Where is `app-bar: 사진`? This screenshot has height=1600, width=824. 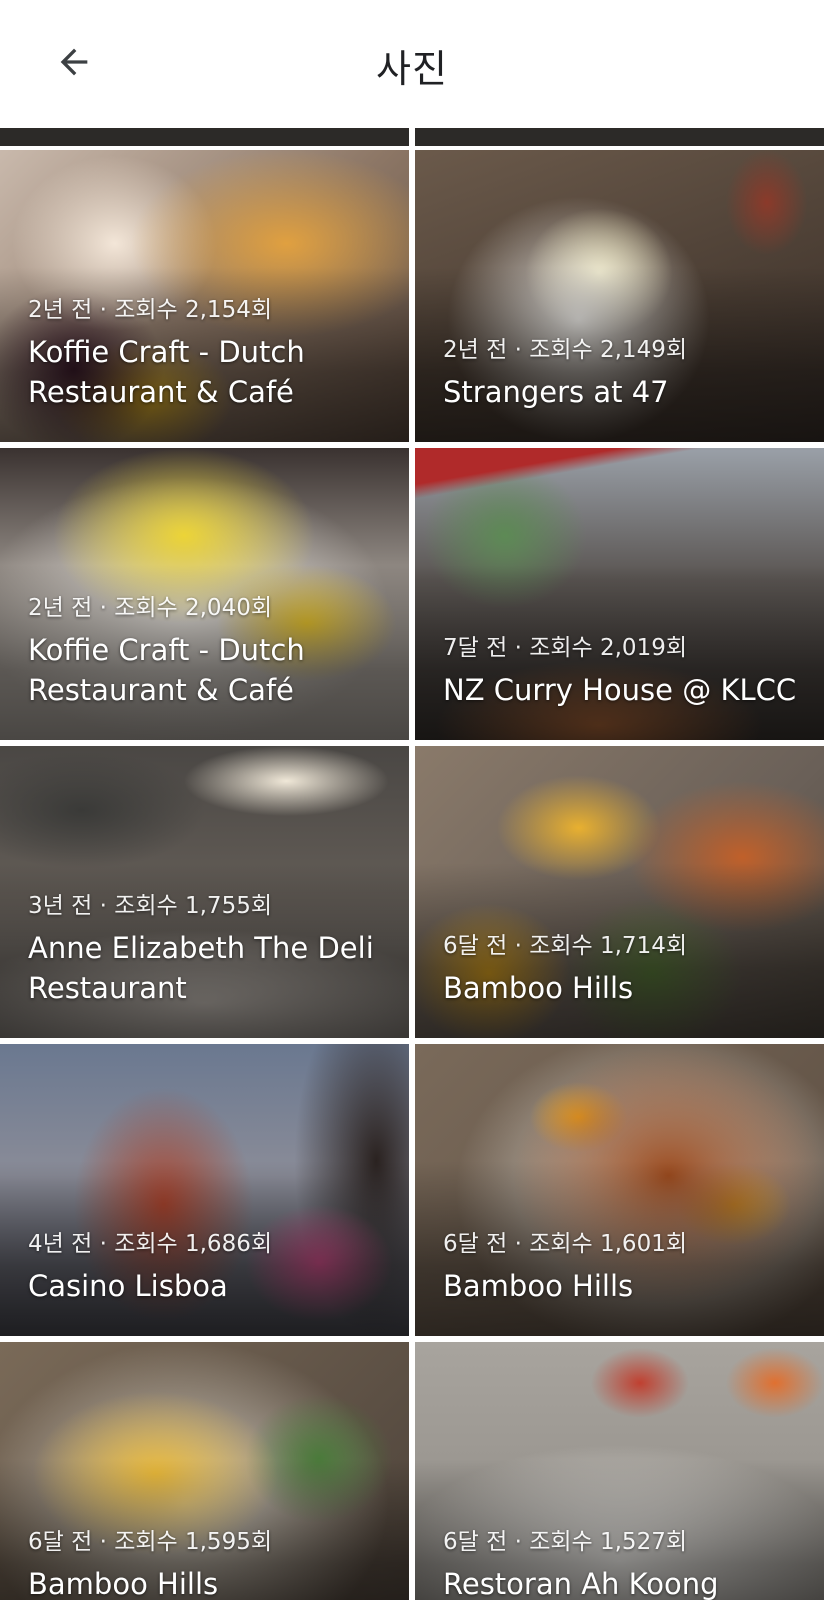
app-bar: 사진 is located at coordinates (412, 64).